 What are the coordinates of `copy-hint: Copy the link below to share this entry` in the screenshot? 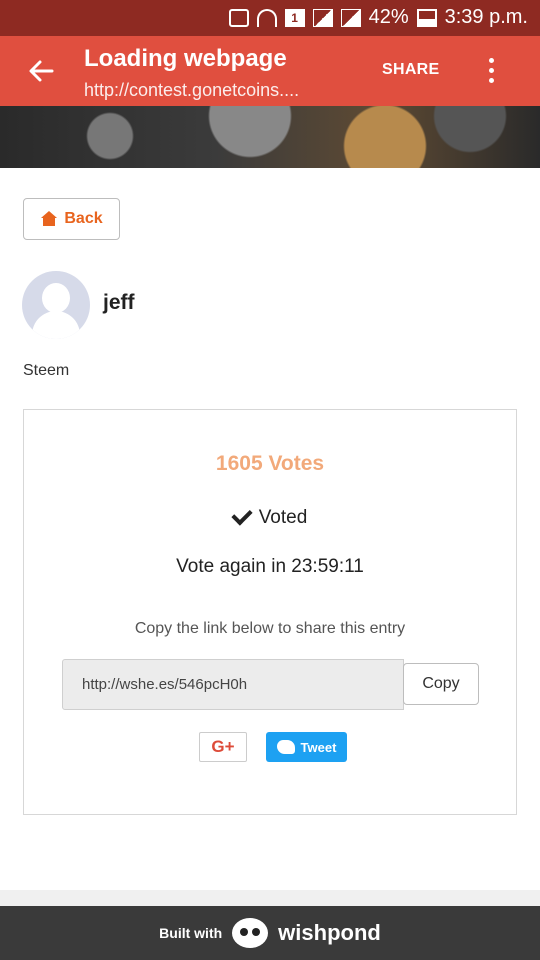 It's located at (270, 628).